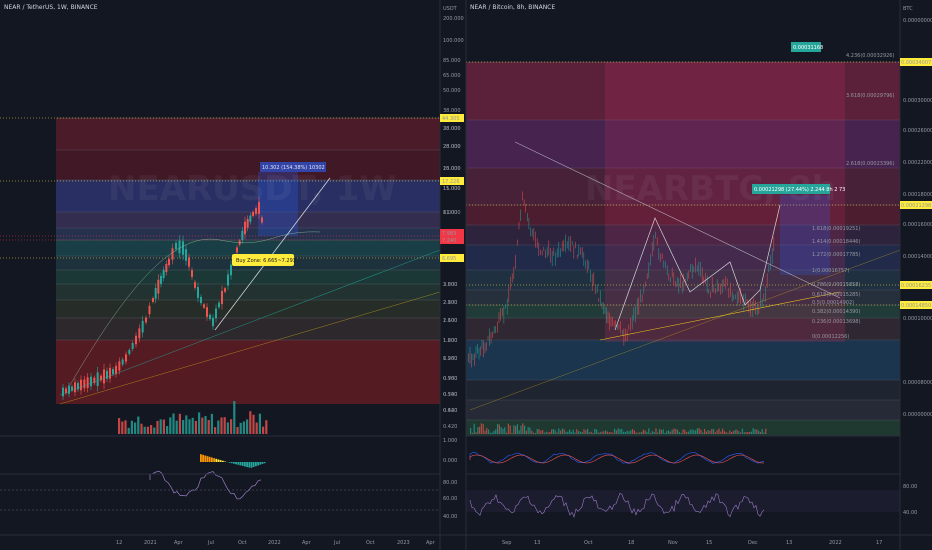 The image size is (932, 550). What do you see at coordinates (450, 341) in the screenshot?
I see `right-usdt-tick: 1.200` at bounding box center [450, 341].